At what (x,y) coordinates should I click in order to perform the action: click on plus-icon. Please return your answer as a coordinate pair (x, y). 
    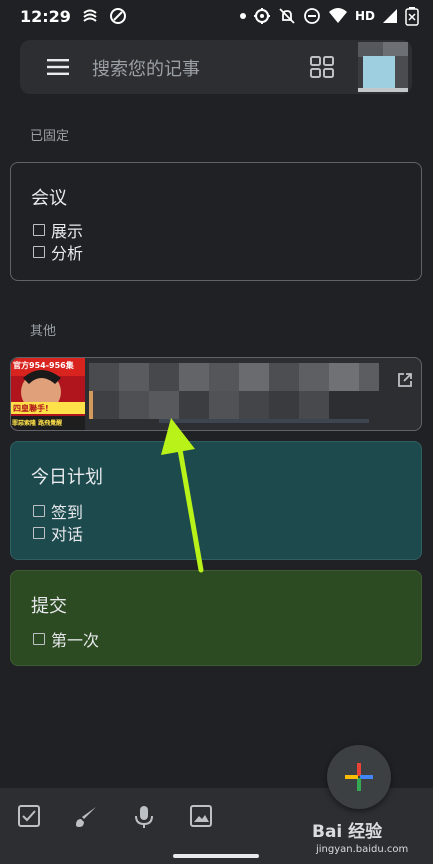
    Looking at the image, I should click on (359, 777).